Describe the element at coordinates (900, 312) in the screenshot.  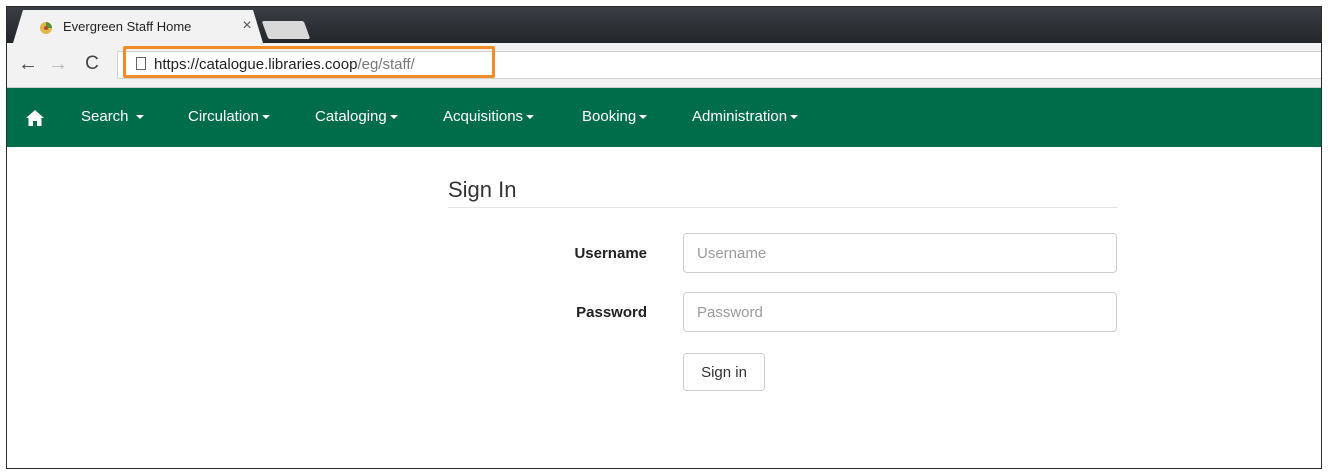
I see `password-input` at that location.